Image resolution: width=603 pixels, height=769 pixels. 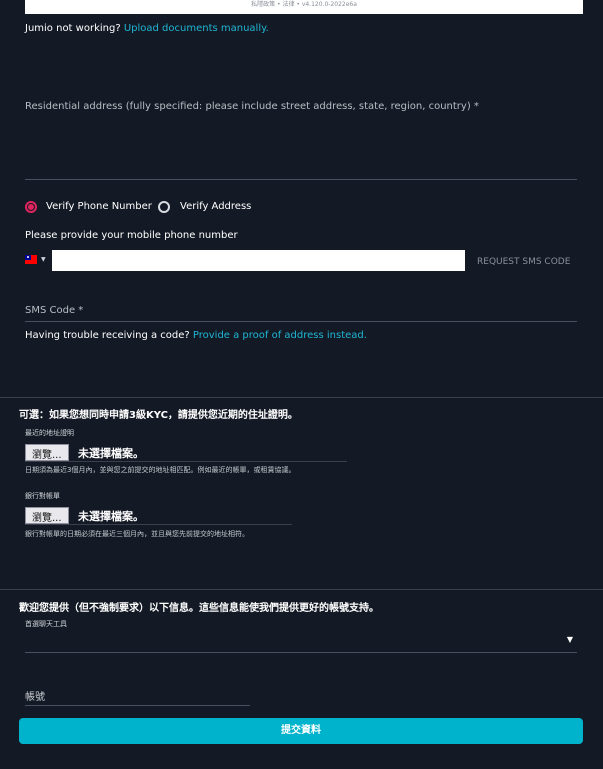 I want to click on account-label: 帳號, so click(x=35, y=697).